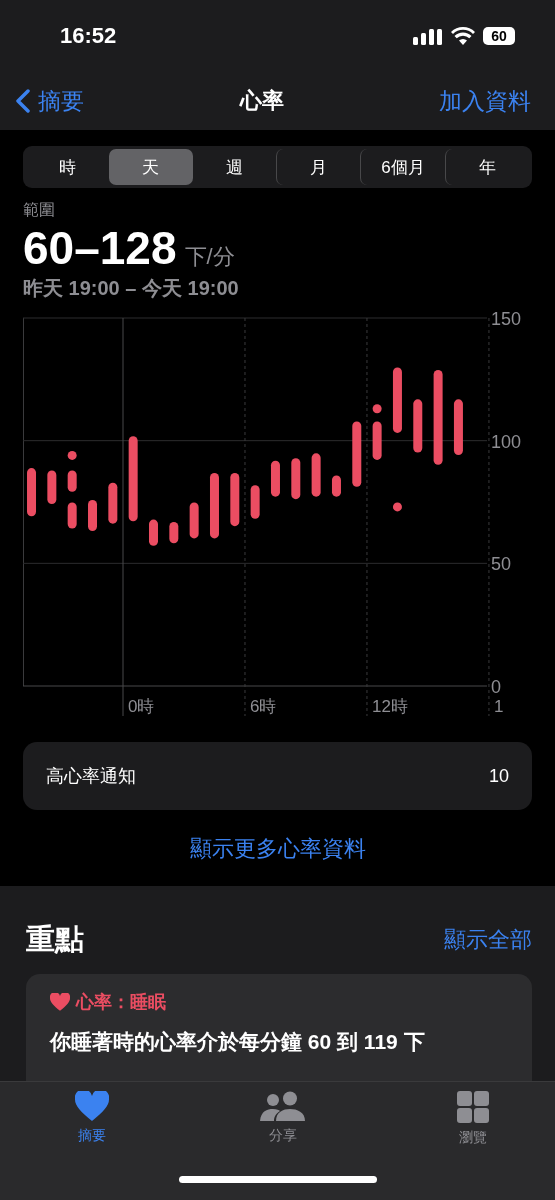 The width and height of the screenshot is (555, 1200). I want to click on chevron-left-icon, so click(23, 101).